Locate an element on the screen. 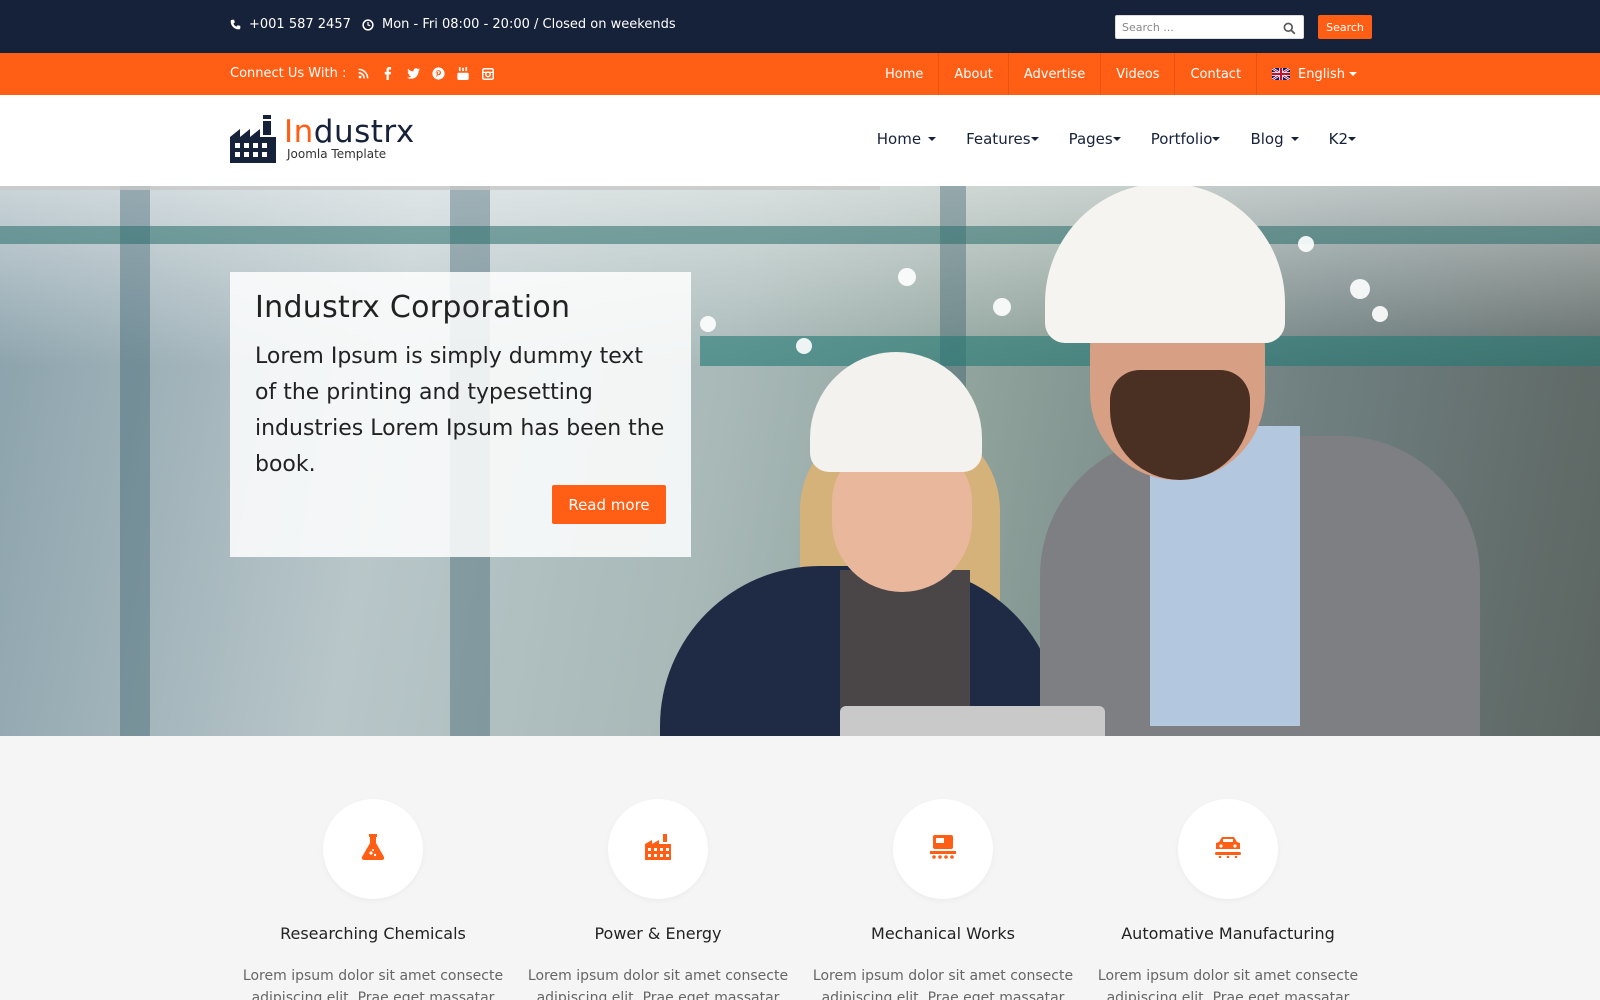  nav-pages: Pages is located at coordinates (1095, 139).